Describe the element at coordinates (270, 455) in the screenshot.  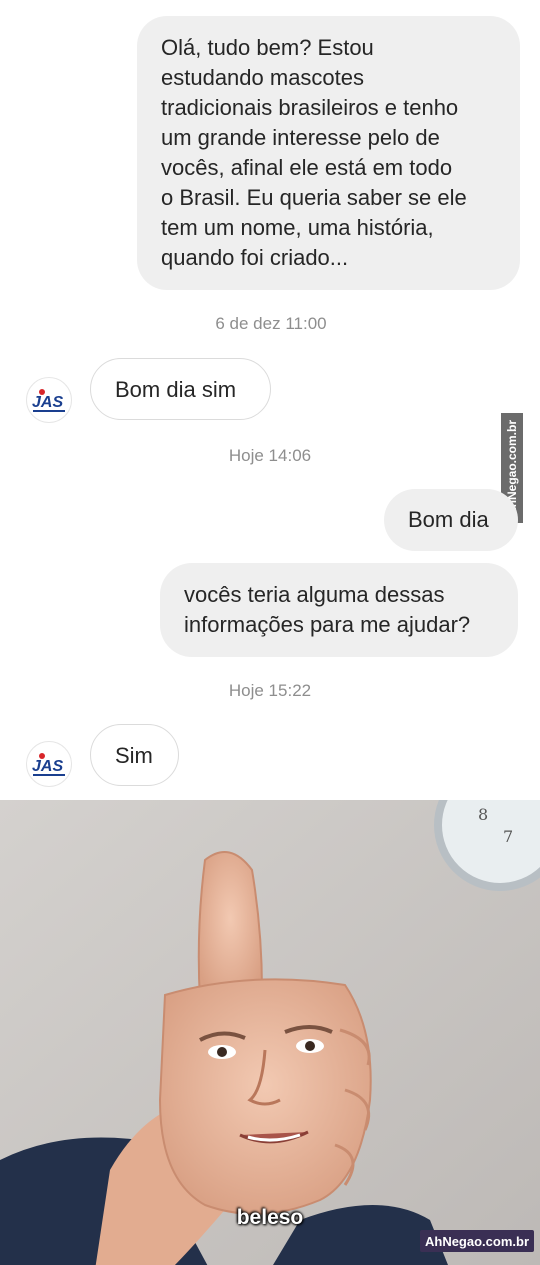
I see `timestamp: Hoje 14:06` at that location.